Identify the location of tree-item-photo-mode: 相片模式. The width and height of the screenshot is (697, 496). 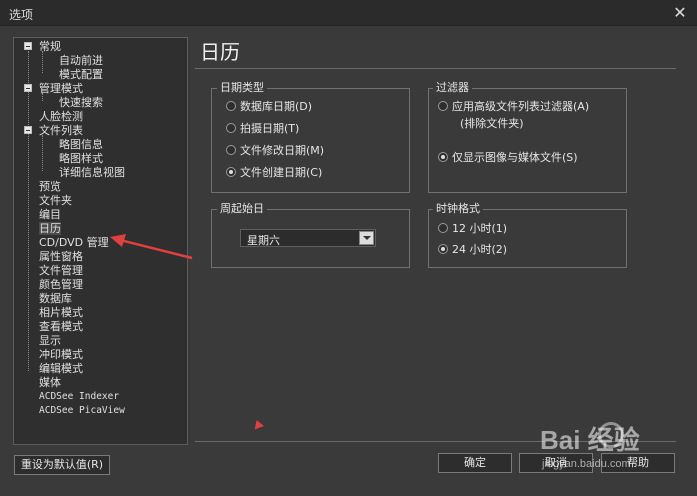
(61, 312).